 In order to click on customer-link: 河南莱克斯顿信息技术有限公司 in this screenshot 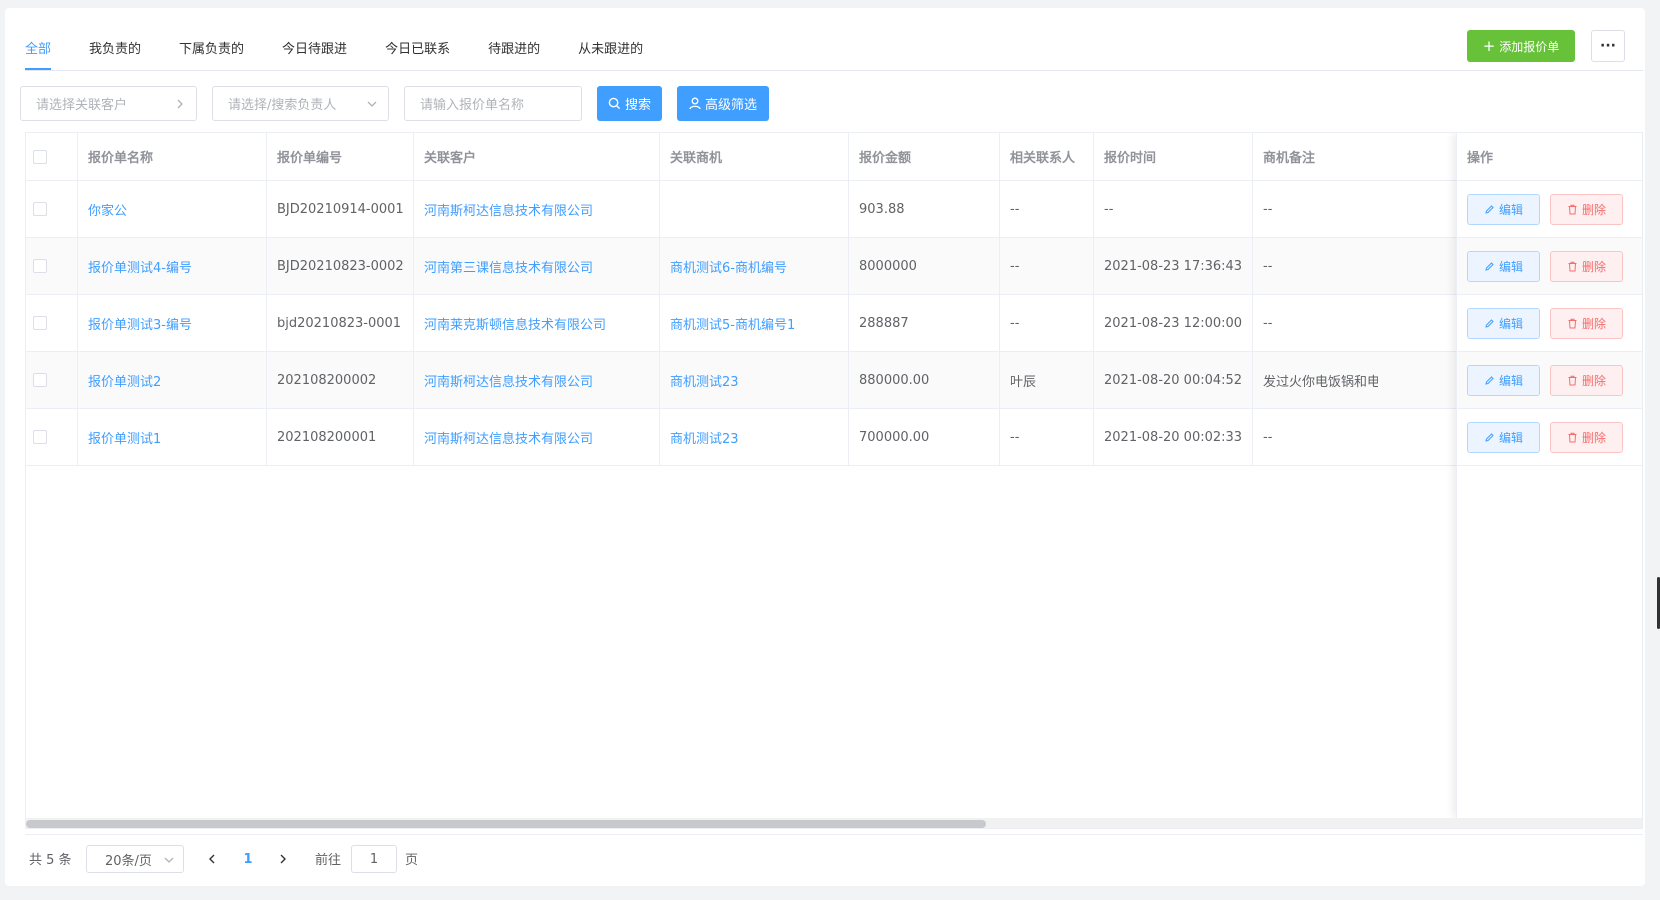, I will do `click(537, 323)`.